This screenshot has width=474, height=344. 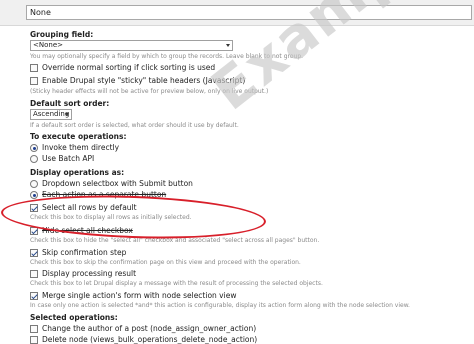 What do you see at coordinates (34, 273) in the screenshot?
I see `display-result-checkbox` at bounding box center [34, 273].